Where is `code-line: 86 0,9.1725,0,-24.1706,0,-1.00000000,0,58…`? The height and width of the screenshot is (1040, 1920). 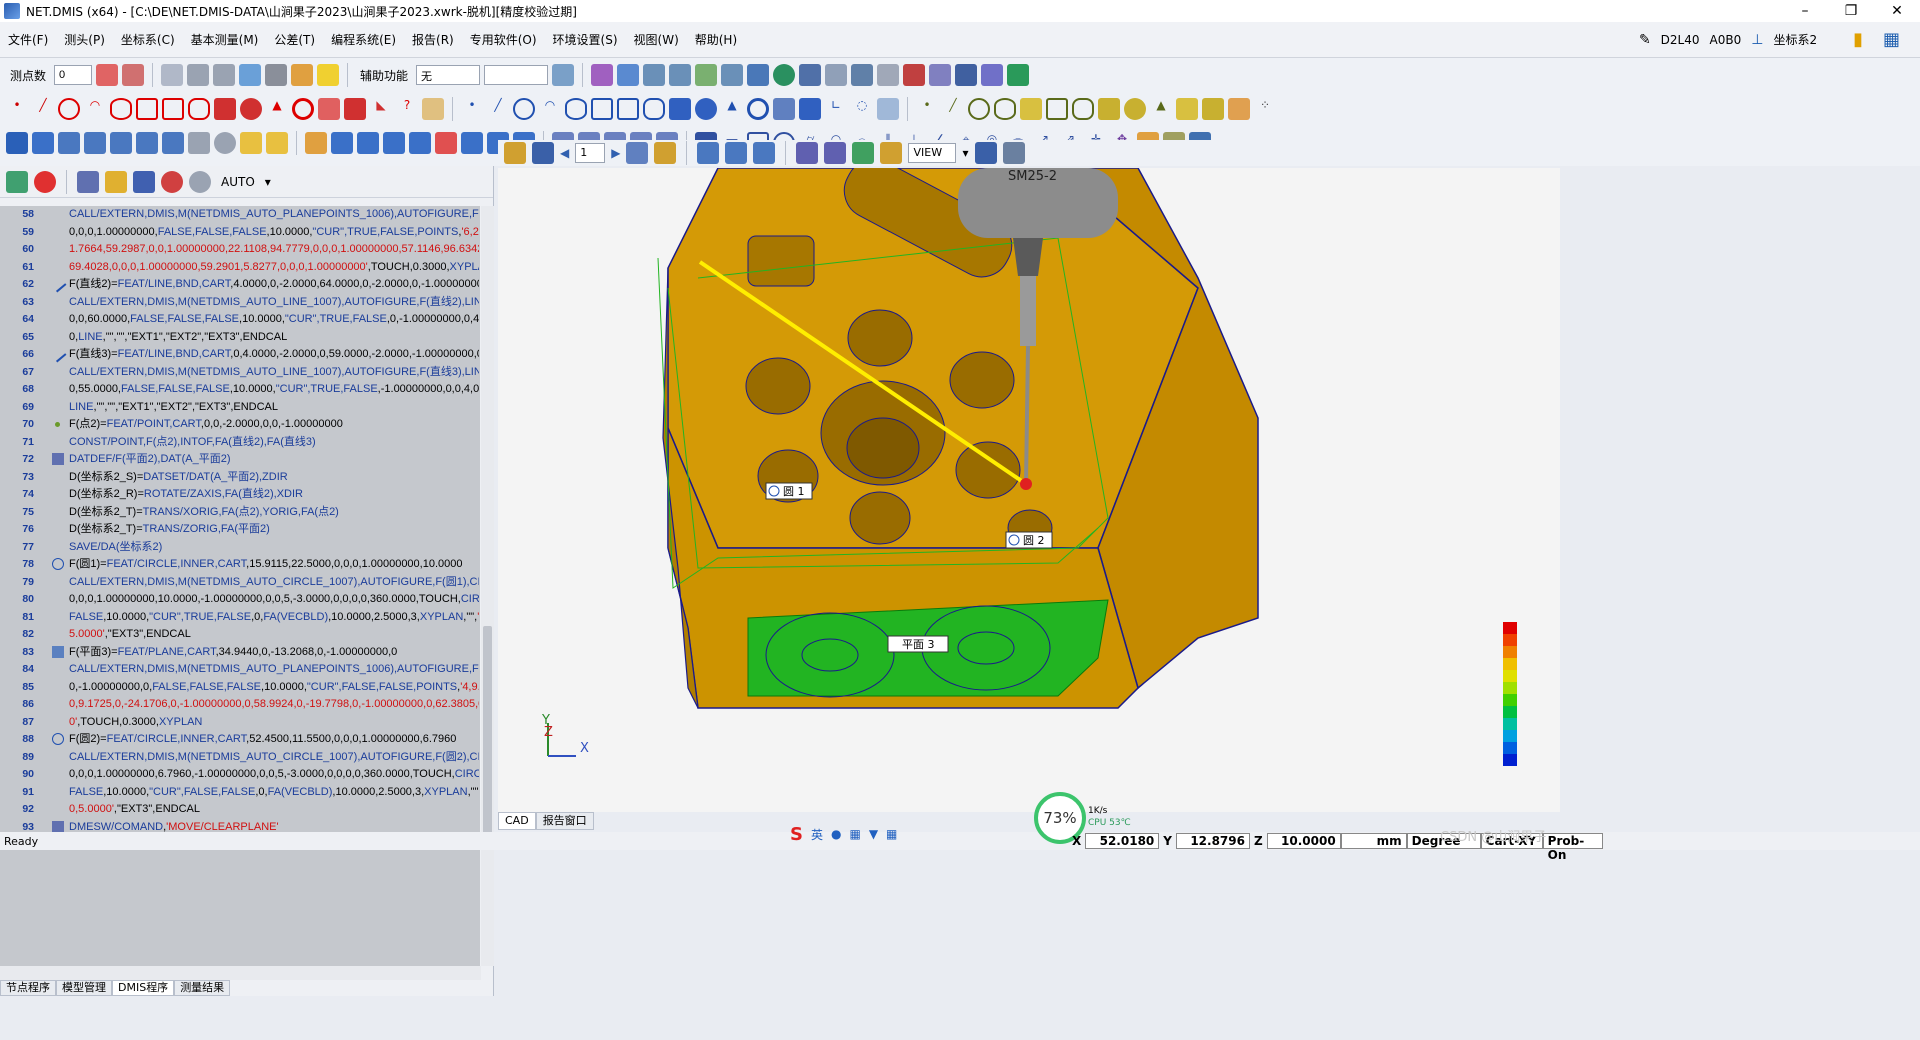 code-line: 86 0,9.1725,0,-24.1706,0,-1.00000000,0,58… is located at coordinates (240, 705).